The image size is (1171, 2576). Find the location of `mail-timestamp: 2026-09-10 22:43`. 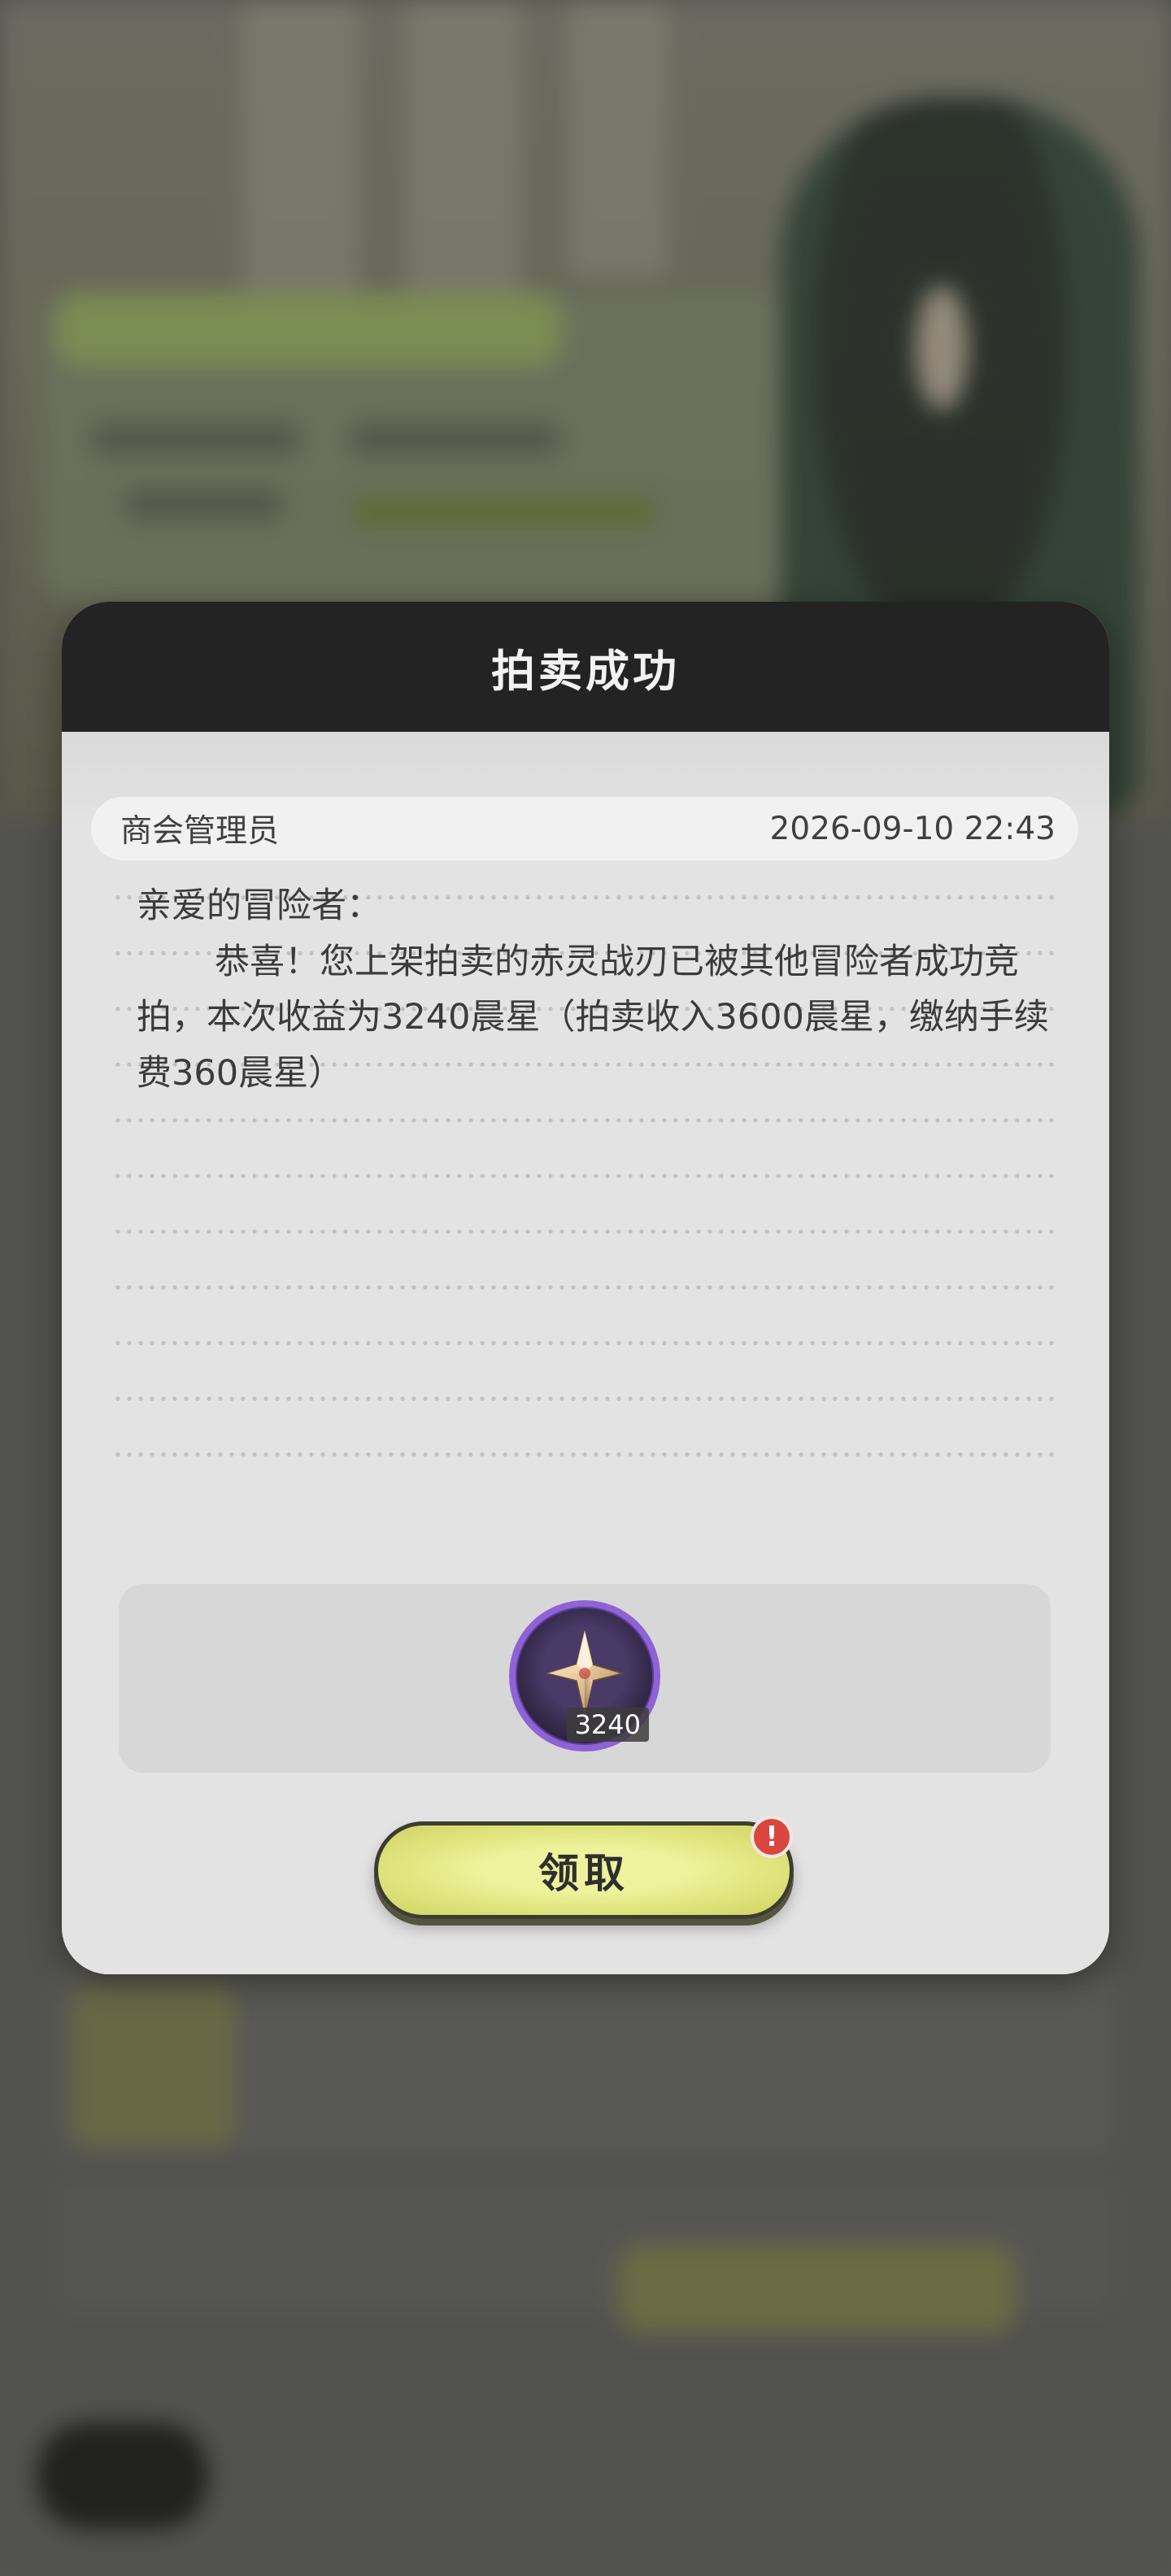

mail-timestamp: 2026-09-10 22:43 is located at coordinates (913, 829).